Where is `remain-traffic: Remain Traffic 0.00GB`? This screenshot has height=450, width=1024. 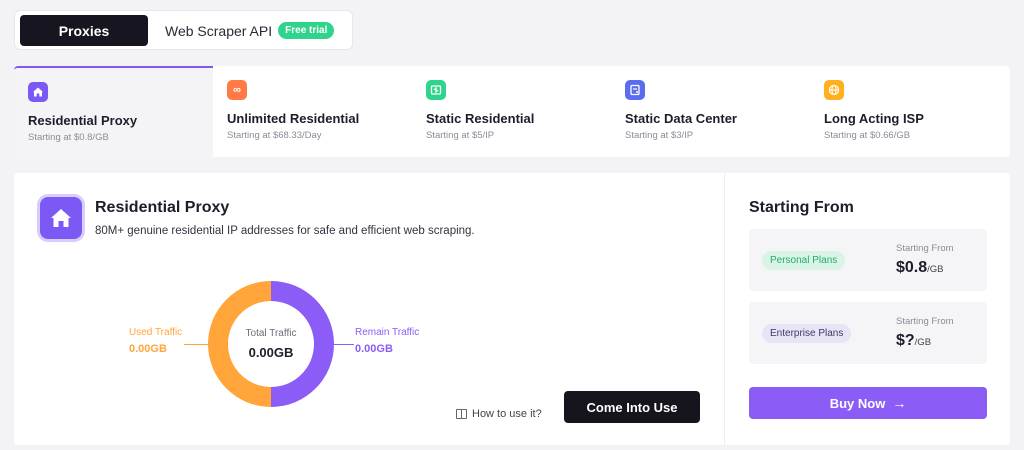 remain-traffic: Remain Traffic 0.00GB is located at coordinates (387, 341).